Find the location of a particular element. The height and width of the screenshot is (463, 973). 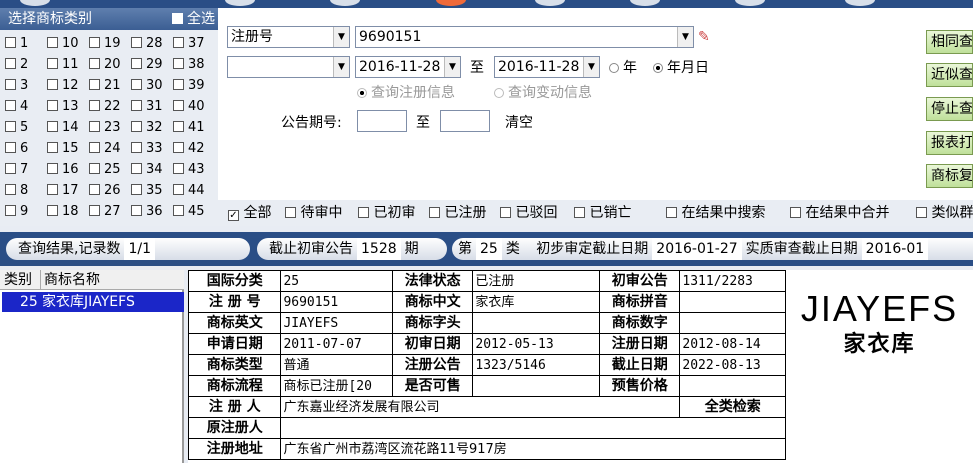

class-checkbox-23: 23 is located at coordinates (105, 128).